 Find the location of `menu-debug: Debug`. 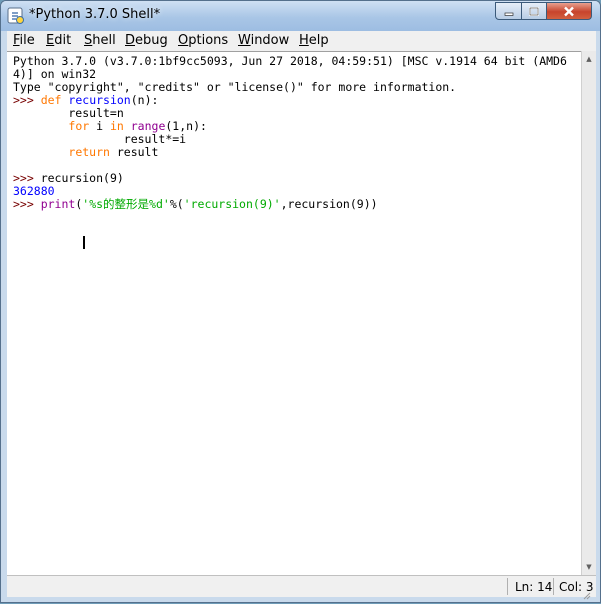

menu-debug: Debug is located at coordinates (146, 40).